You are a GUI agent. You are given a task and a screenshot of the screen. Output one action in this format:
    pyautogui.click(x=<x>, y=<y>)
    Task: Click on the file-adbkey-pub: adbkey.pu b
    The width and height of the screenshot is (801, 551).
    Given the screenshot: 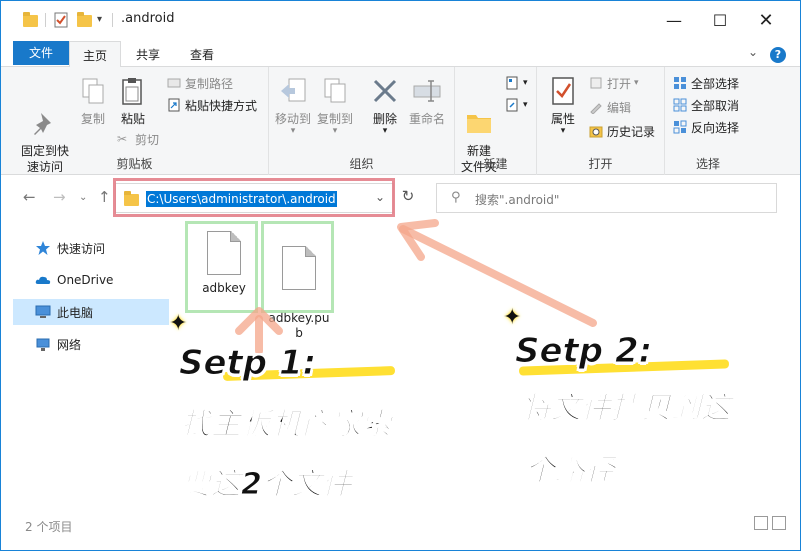 What is the action you would take?
    pyautogui.click(x=299, y=286)
    